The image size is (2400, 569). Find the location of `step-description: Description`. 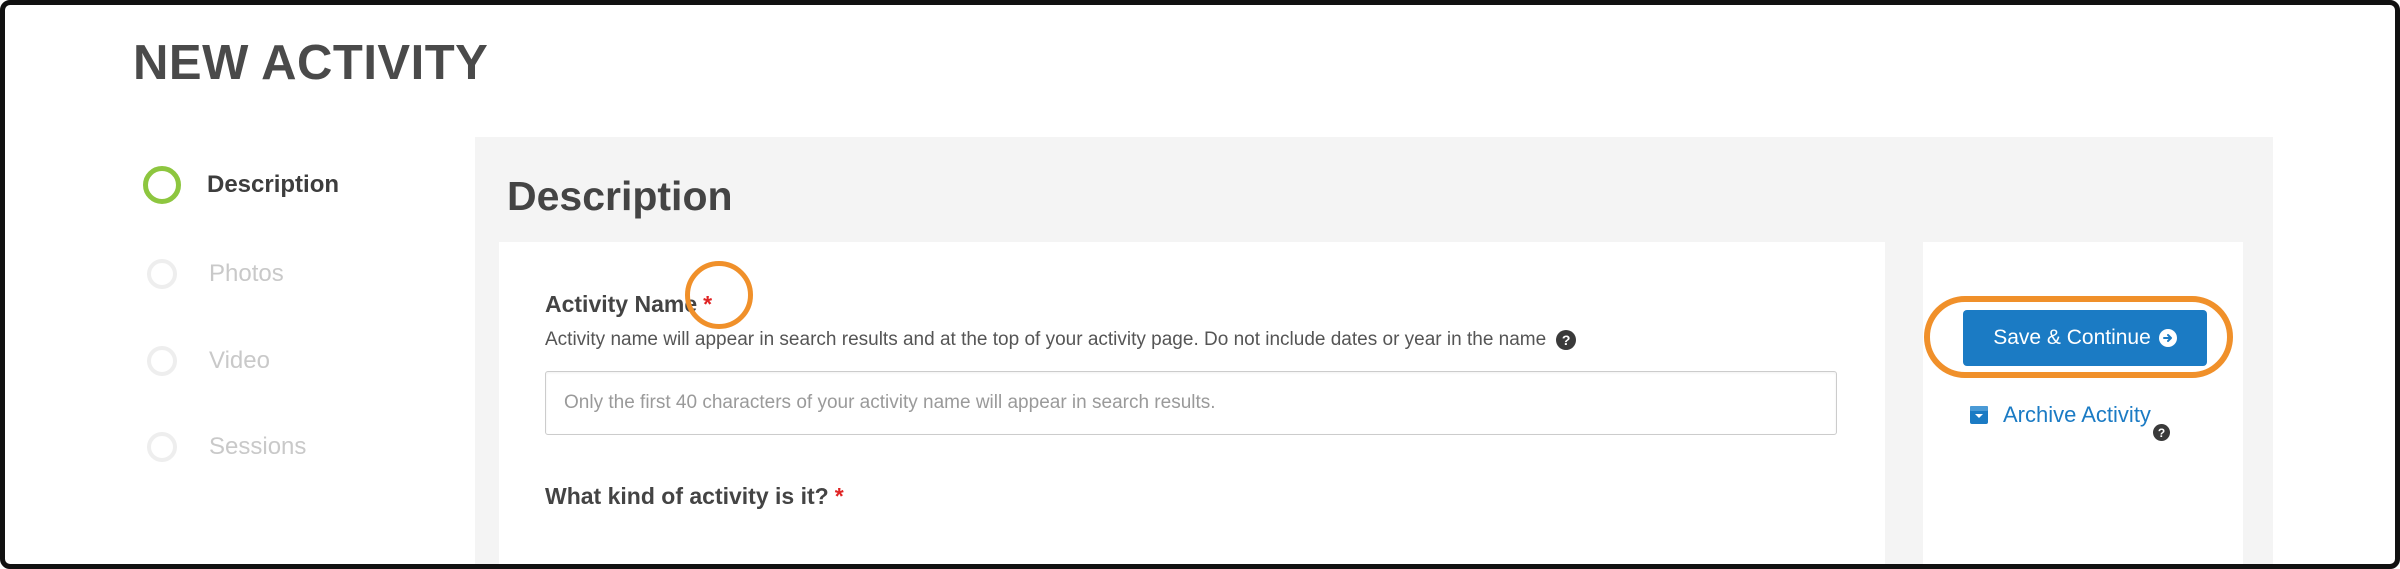

step-description: Description is located at coordinates (241, 185).